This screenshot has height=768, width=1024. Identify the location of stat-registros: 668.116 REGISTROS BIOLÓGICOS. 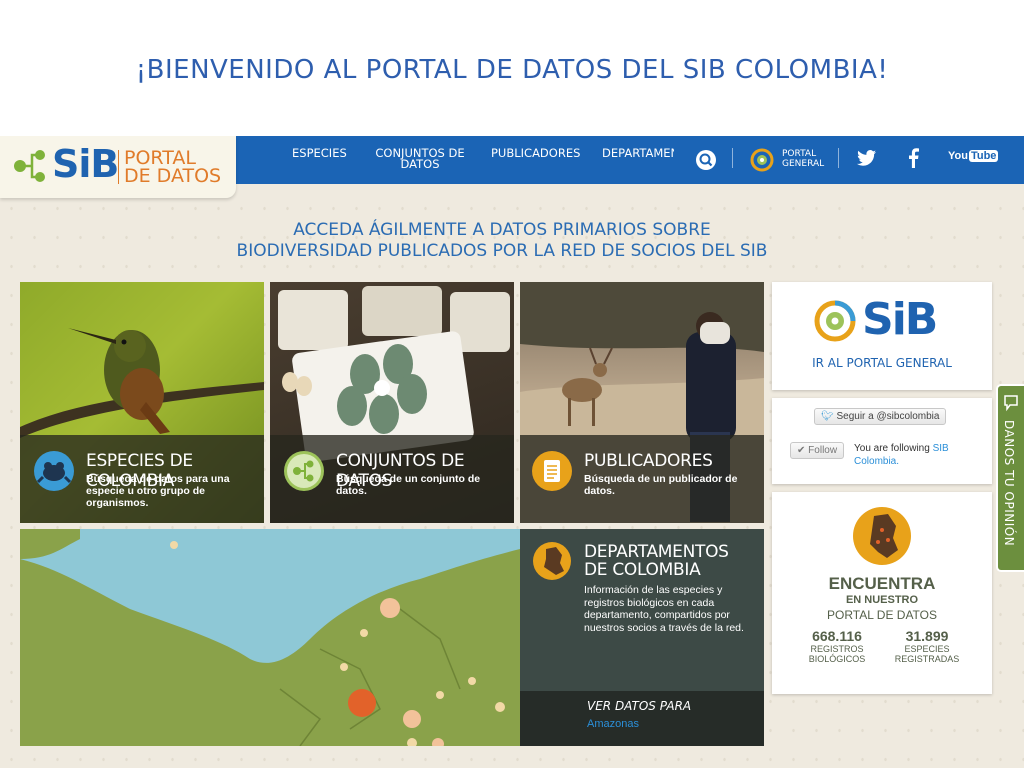
(837, 646).